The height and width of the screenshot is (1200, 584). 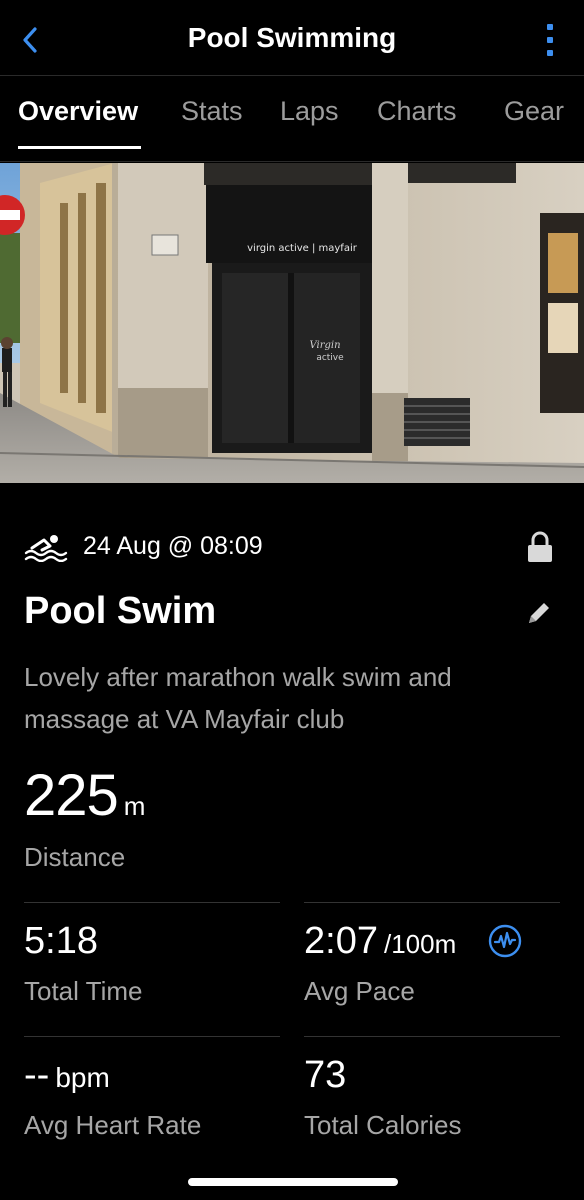 What do you see at coordinates (293, 1182) in the screenshot?
I see `home-indicator` at bounding box center [293, 1182].